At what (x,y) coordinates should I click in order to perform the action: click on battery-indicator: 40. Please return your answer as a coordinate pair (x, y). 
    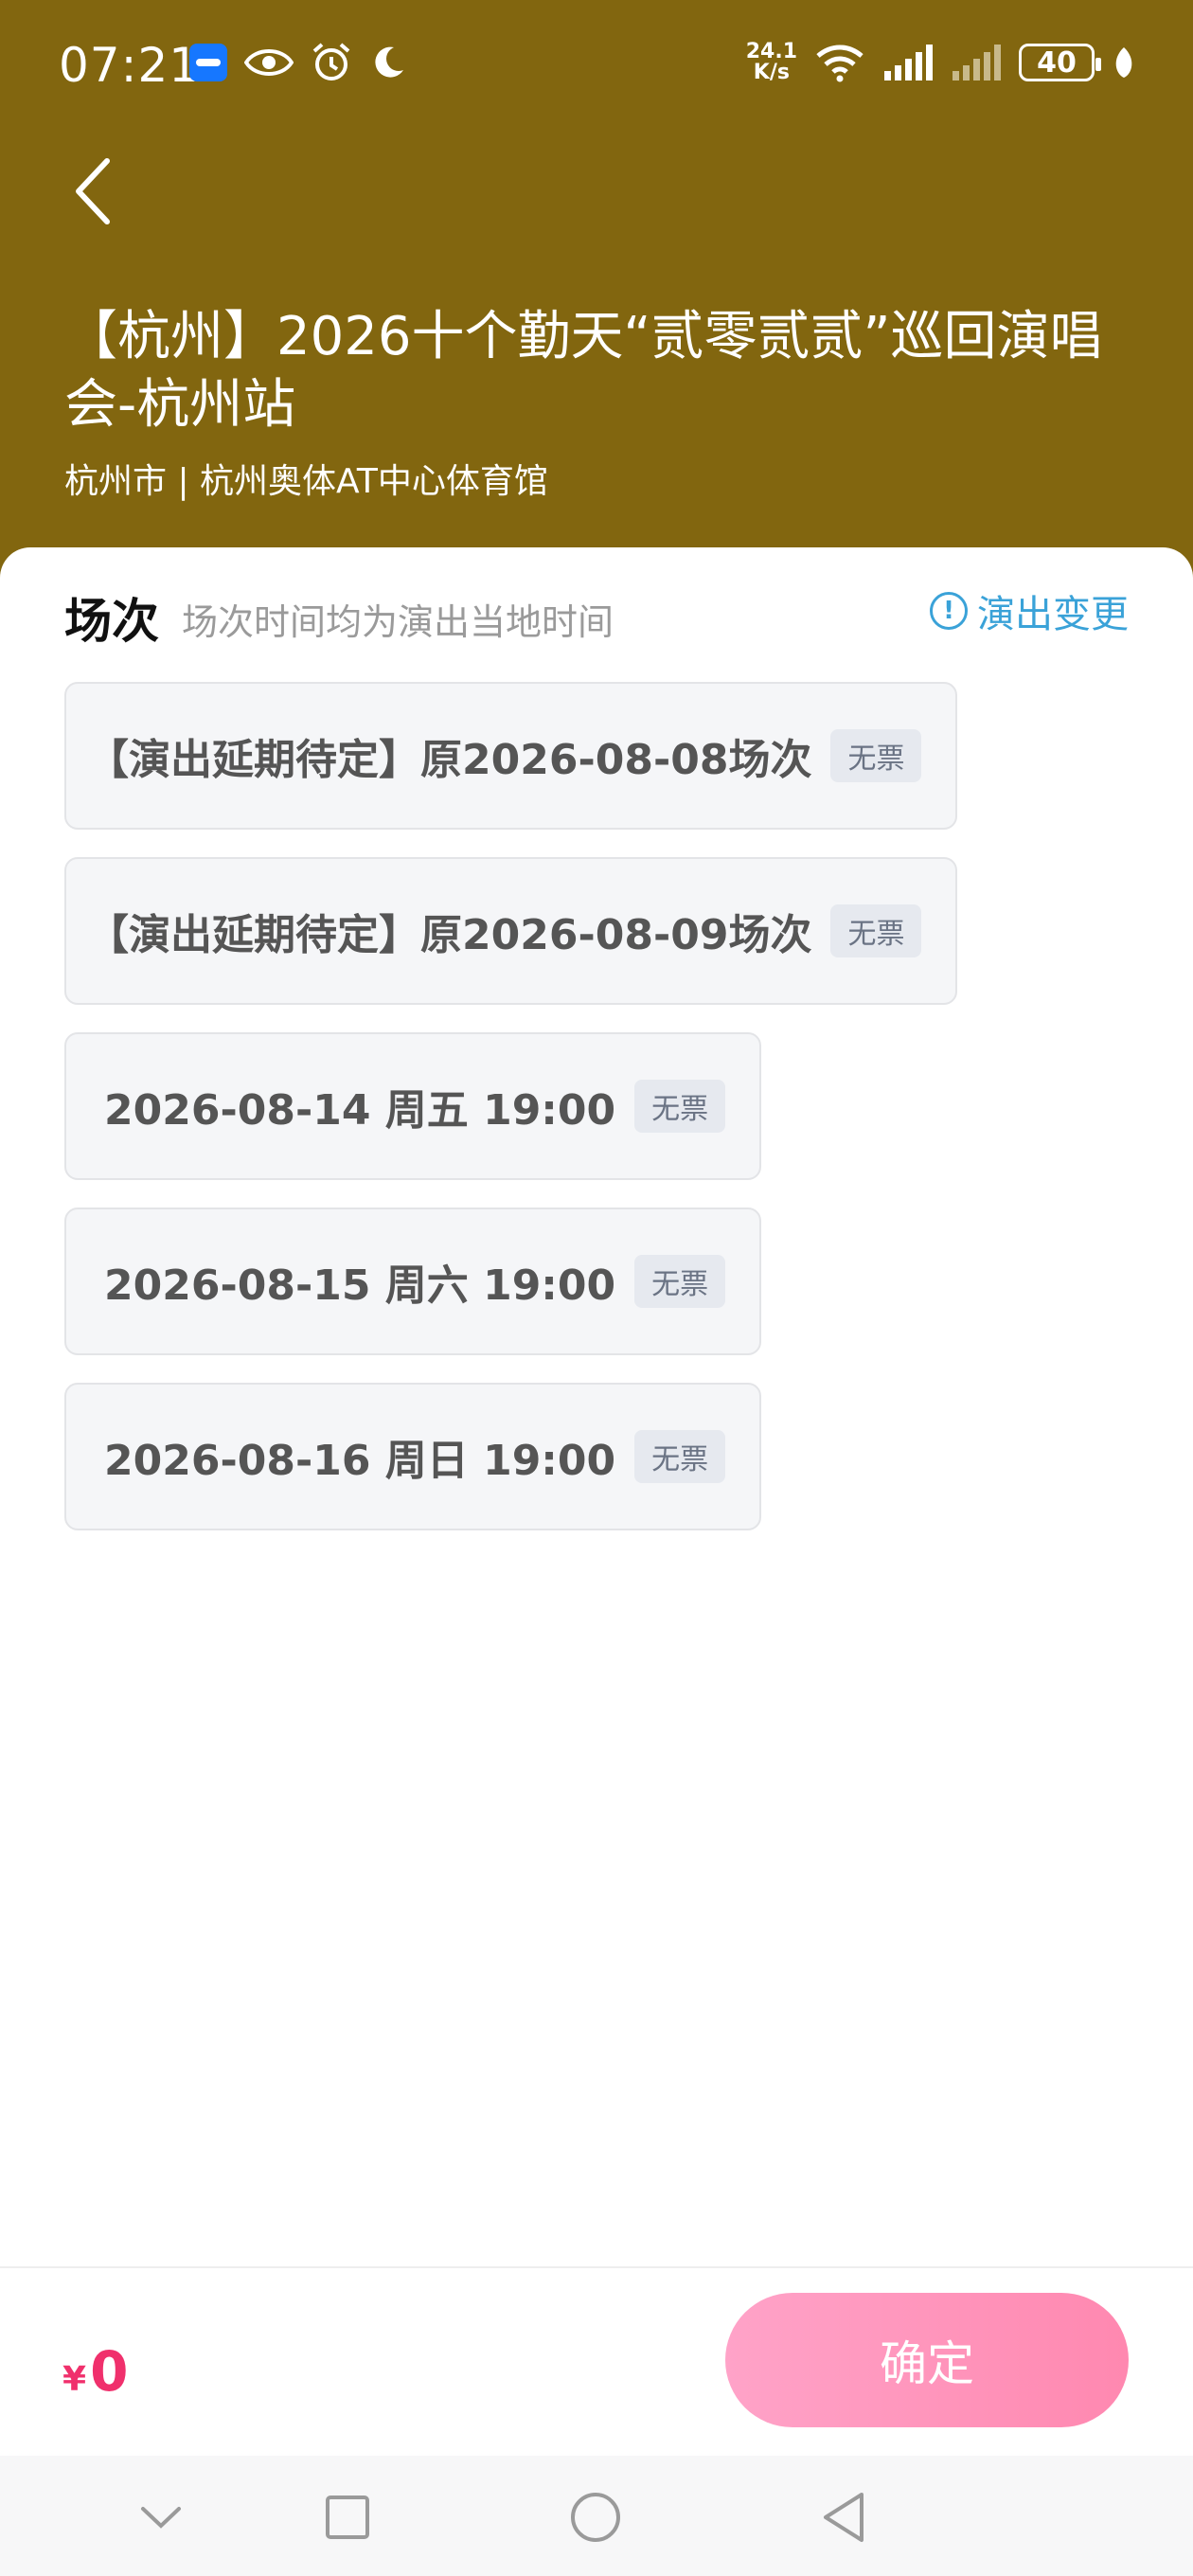
    Looking at the image, I should click on (1060, 62).